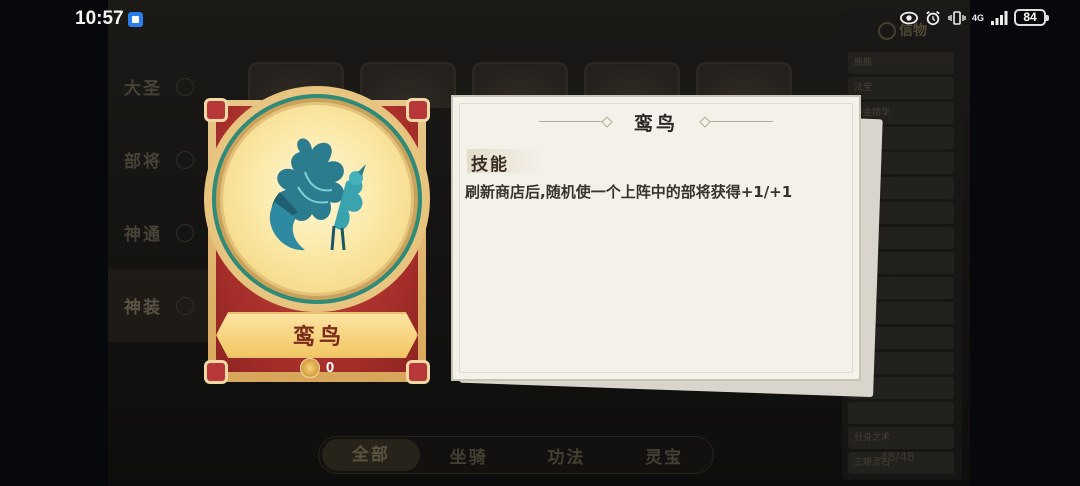 This screenshot has height=486, width=1080. What do you see at coordinates (977, 17) in the screenshot?
I see `network-type: 4G` at bounding box center [977, 17].